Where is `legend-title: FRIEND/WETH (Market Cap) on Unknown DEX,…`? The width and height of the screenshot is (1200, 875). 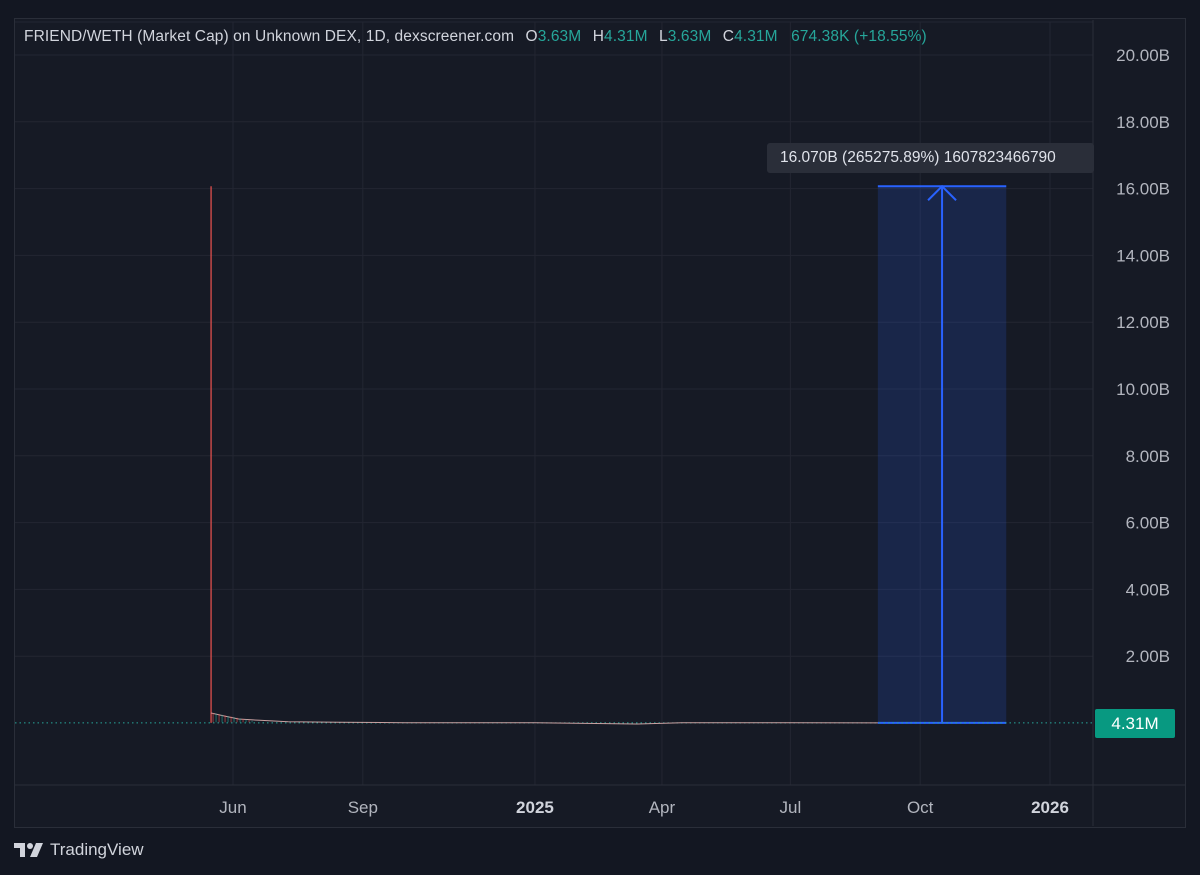 legend-title: FRIEND/WETH (Market Cap) on Unknown DEX,… is located at coordinates (269, 36).